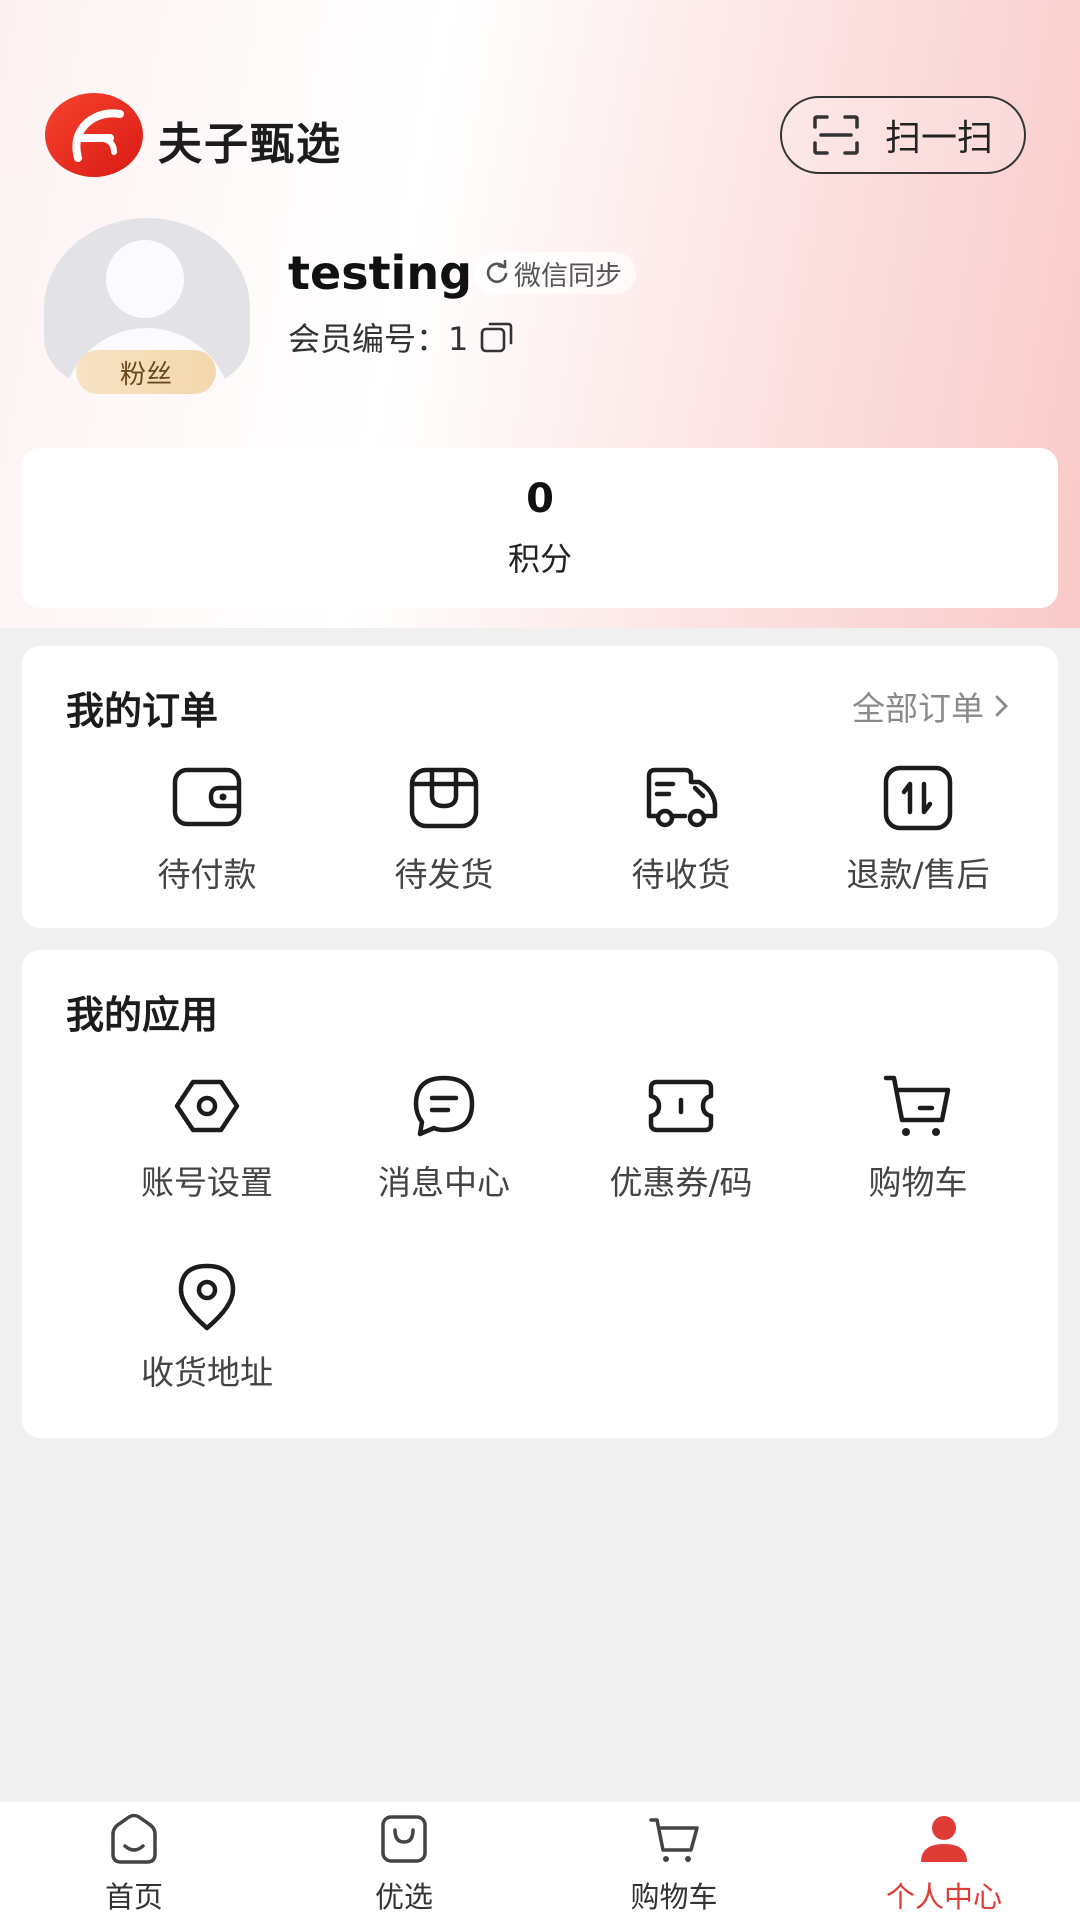 This screenshot has height=1920, width=1080. I want to click on order-refund-aftersale: 退款/售后, so click(918, 828).